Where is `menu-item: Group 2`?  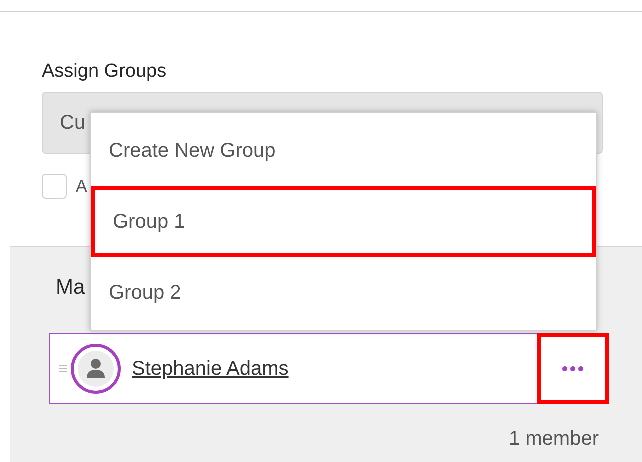
menu-item: Group 2 is located at coordinates (343, 292).